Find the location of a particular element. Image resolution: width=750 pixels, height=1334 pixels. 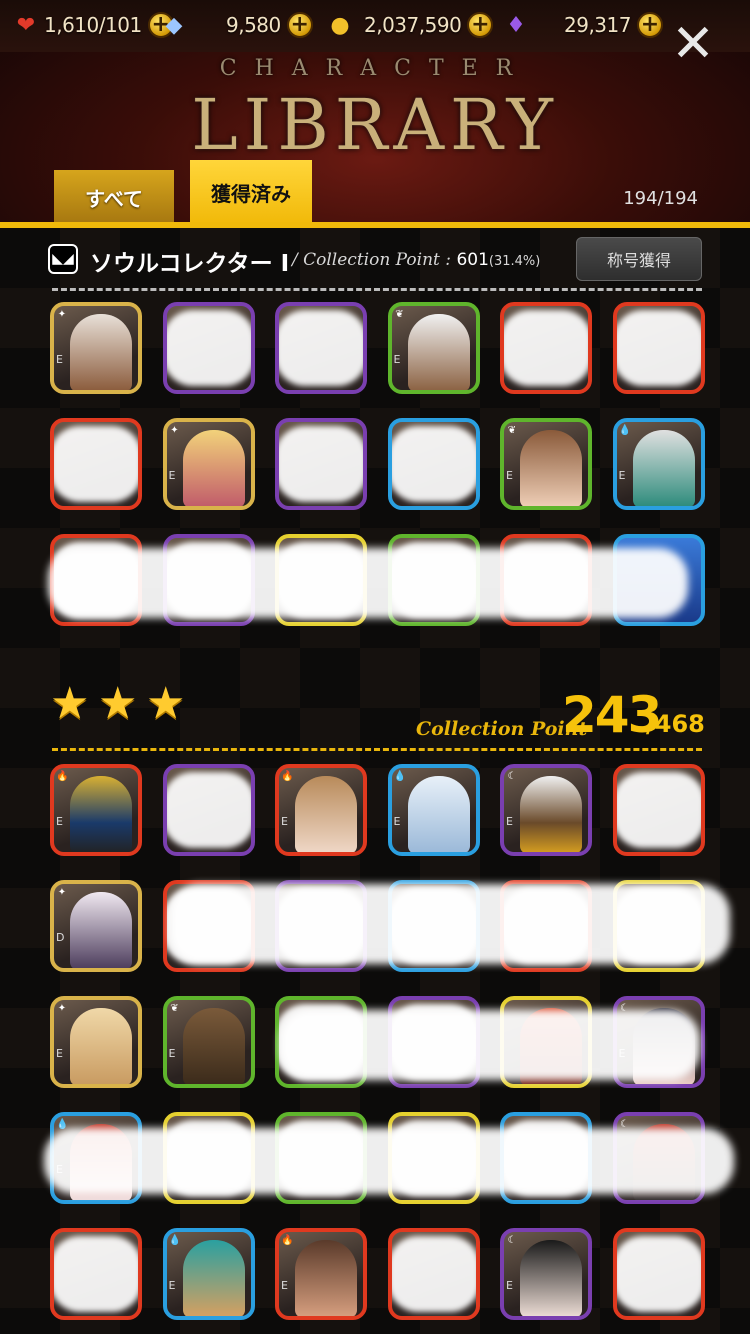

gem-value: 9,580 is located at coordinates (253, 25).